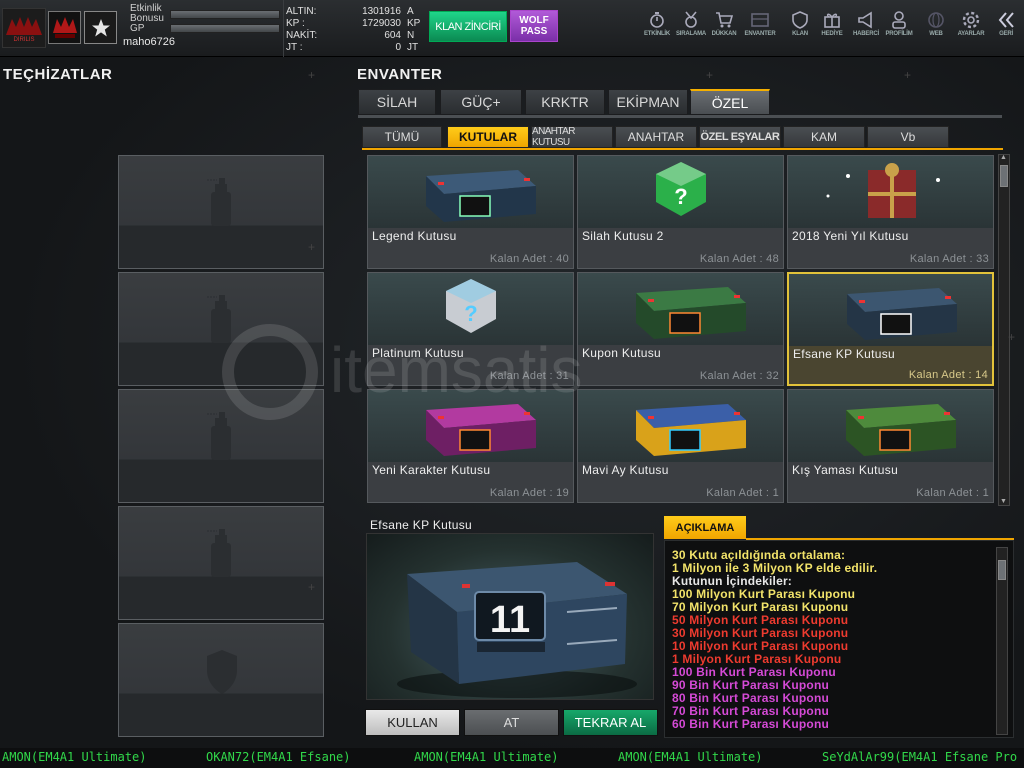 The image size is (1024, 768). I want to click on currency-label: NAKİT:, so click(302, 35).